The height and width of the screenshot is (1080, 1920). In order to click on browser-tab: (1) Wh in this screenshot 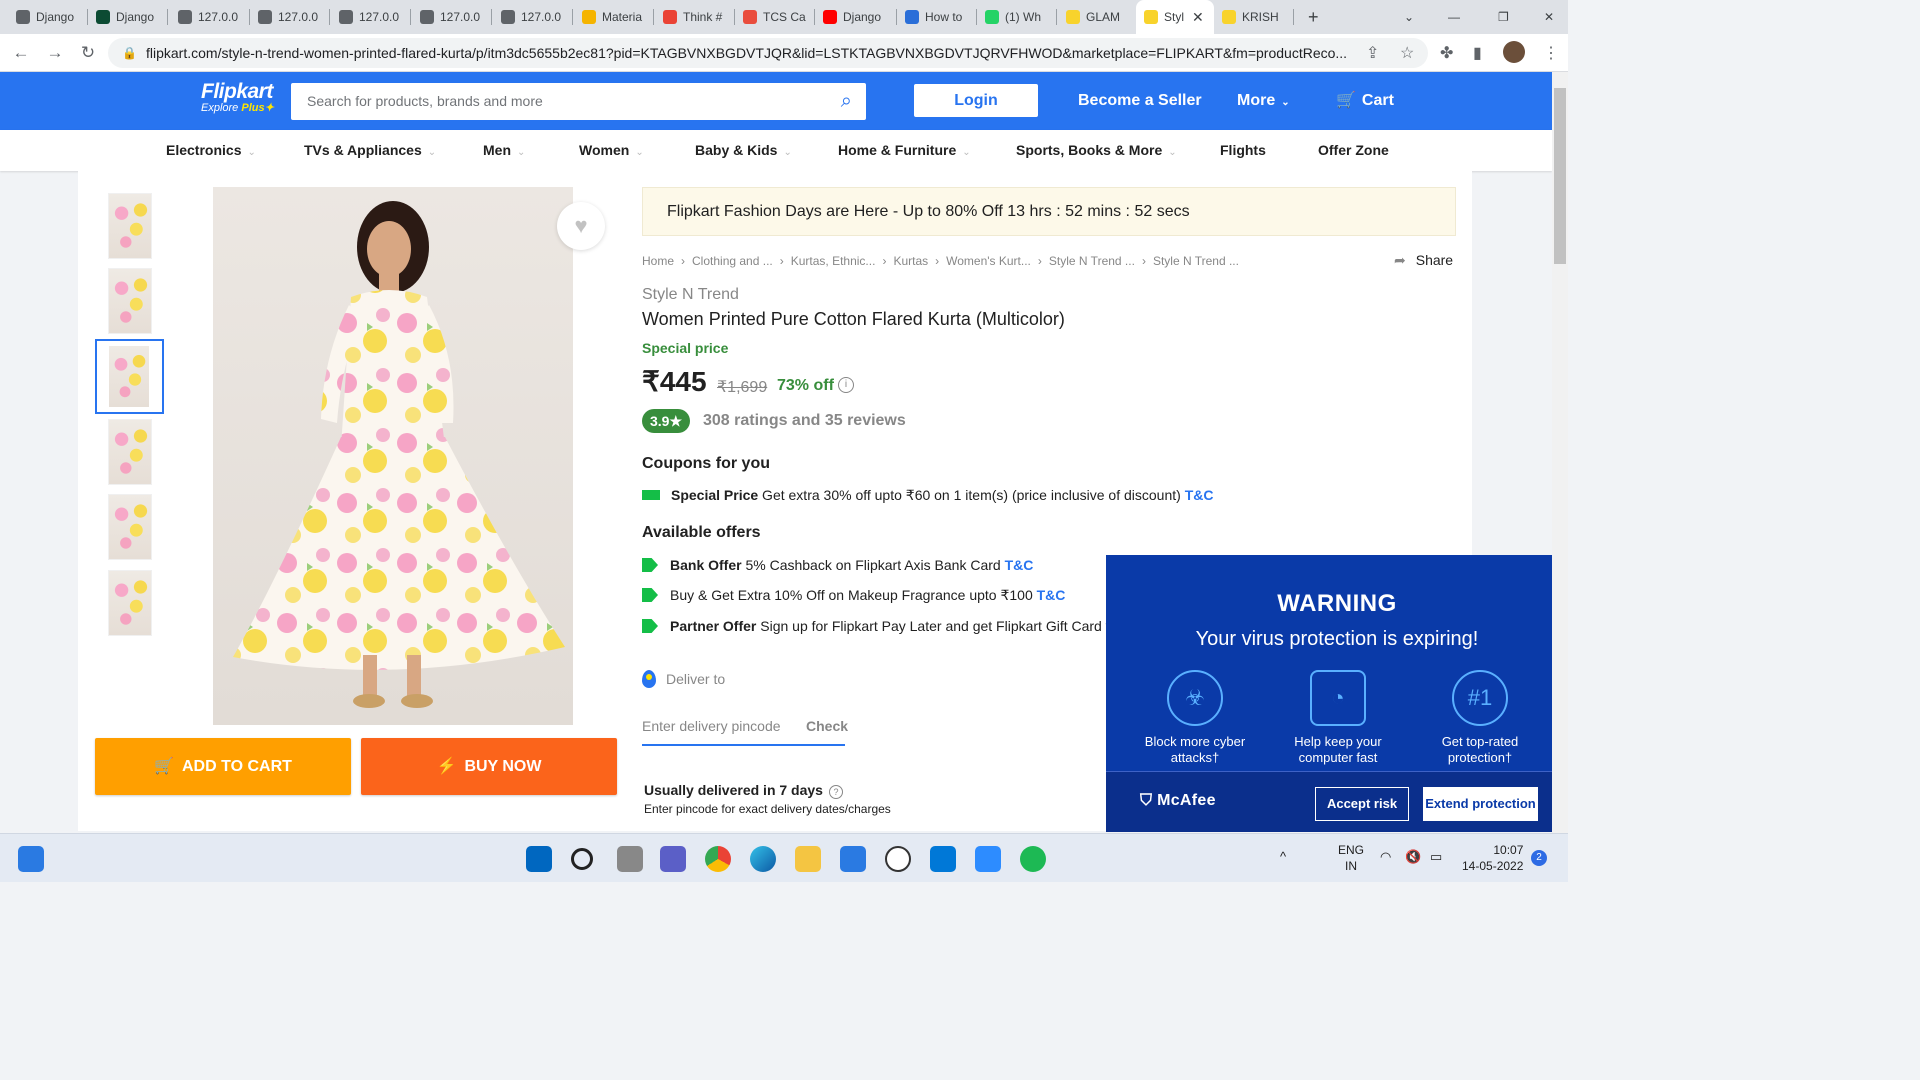, I will do `click(1017, 17)`.